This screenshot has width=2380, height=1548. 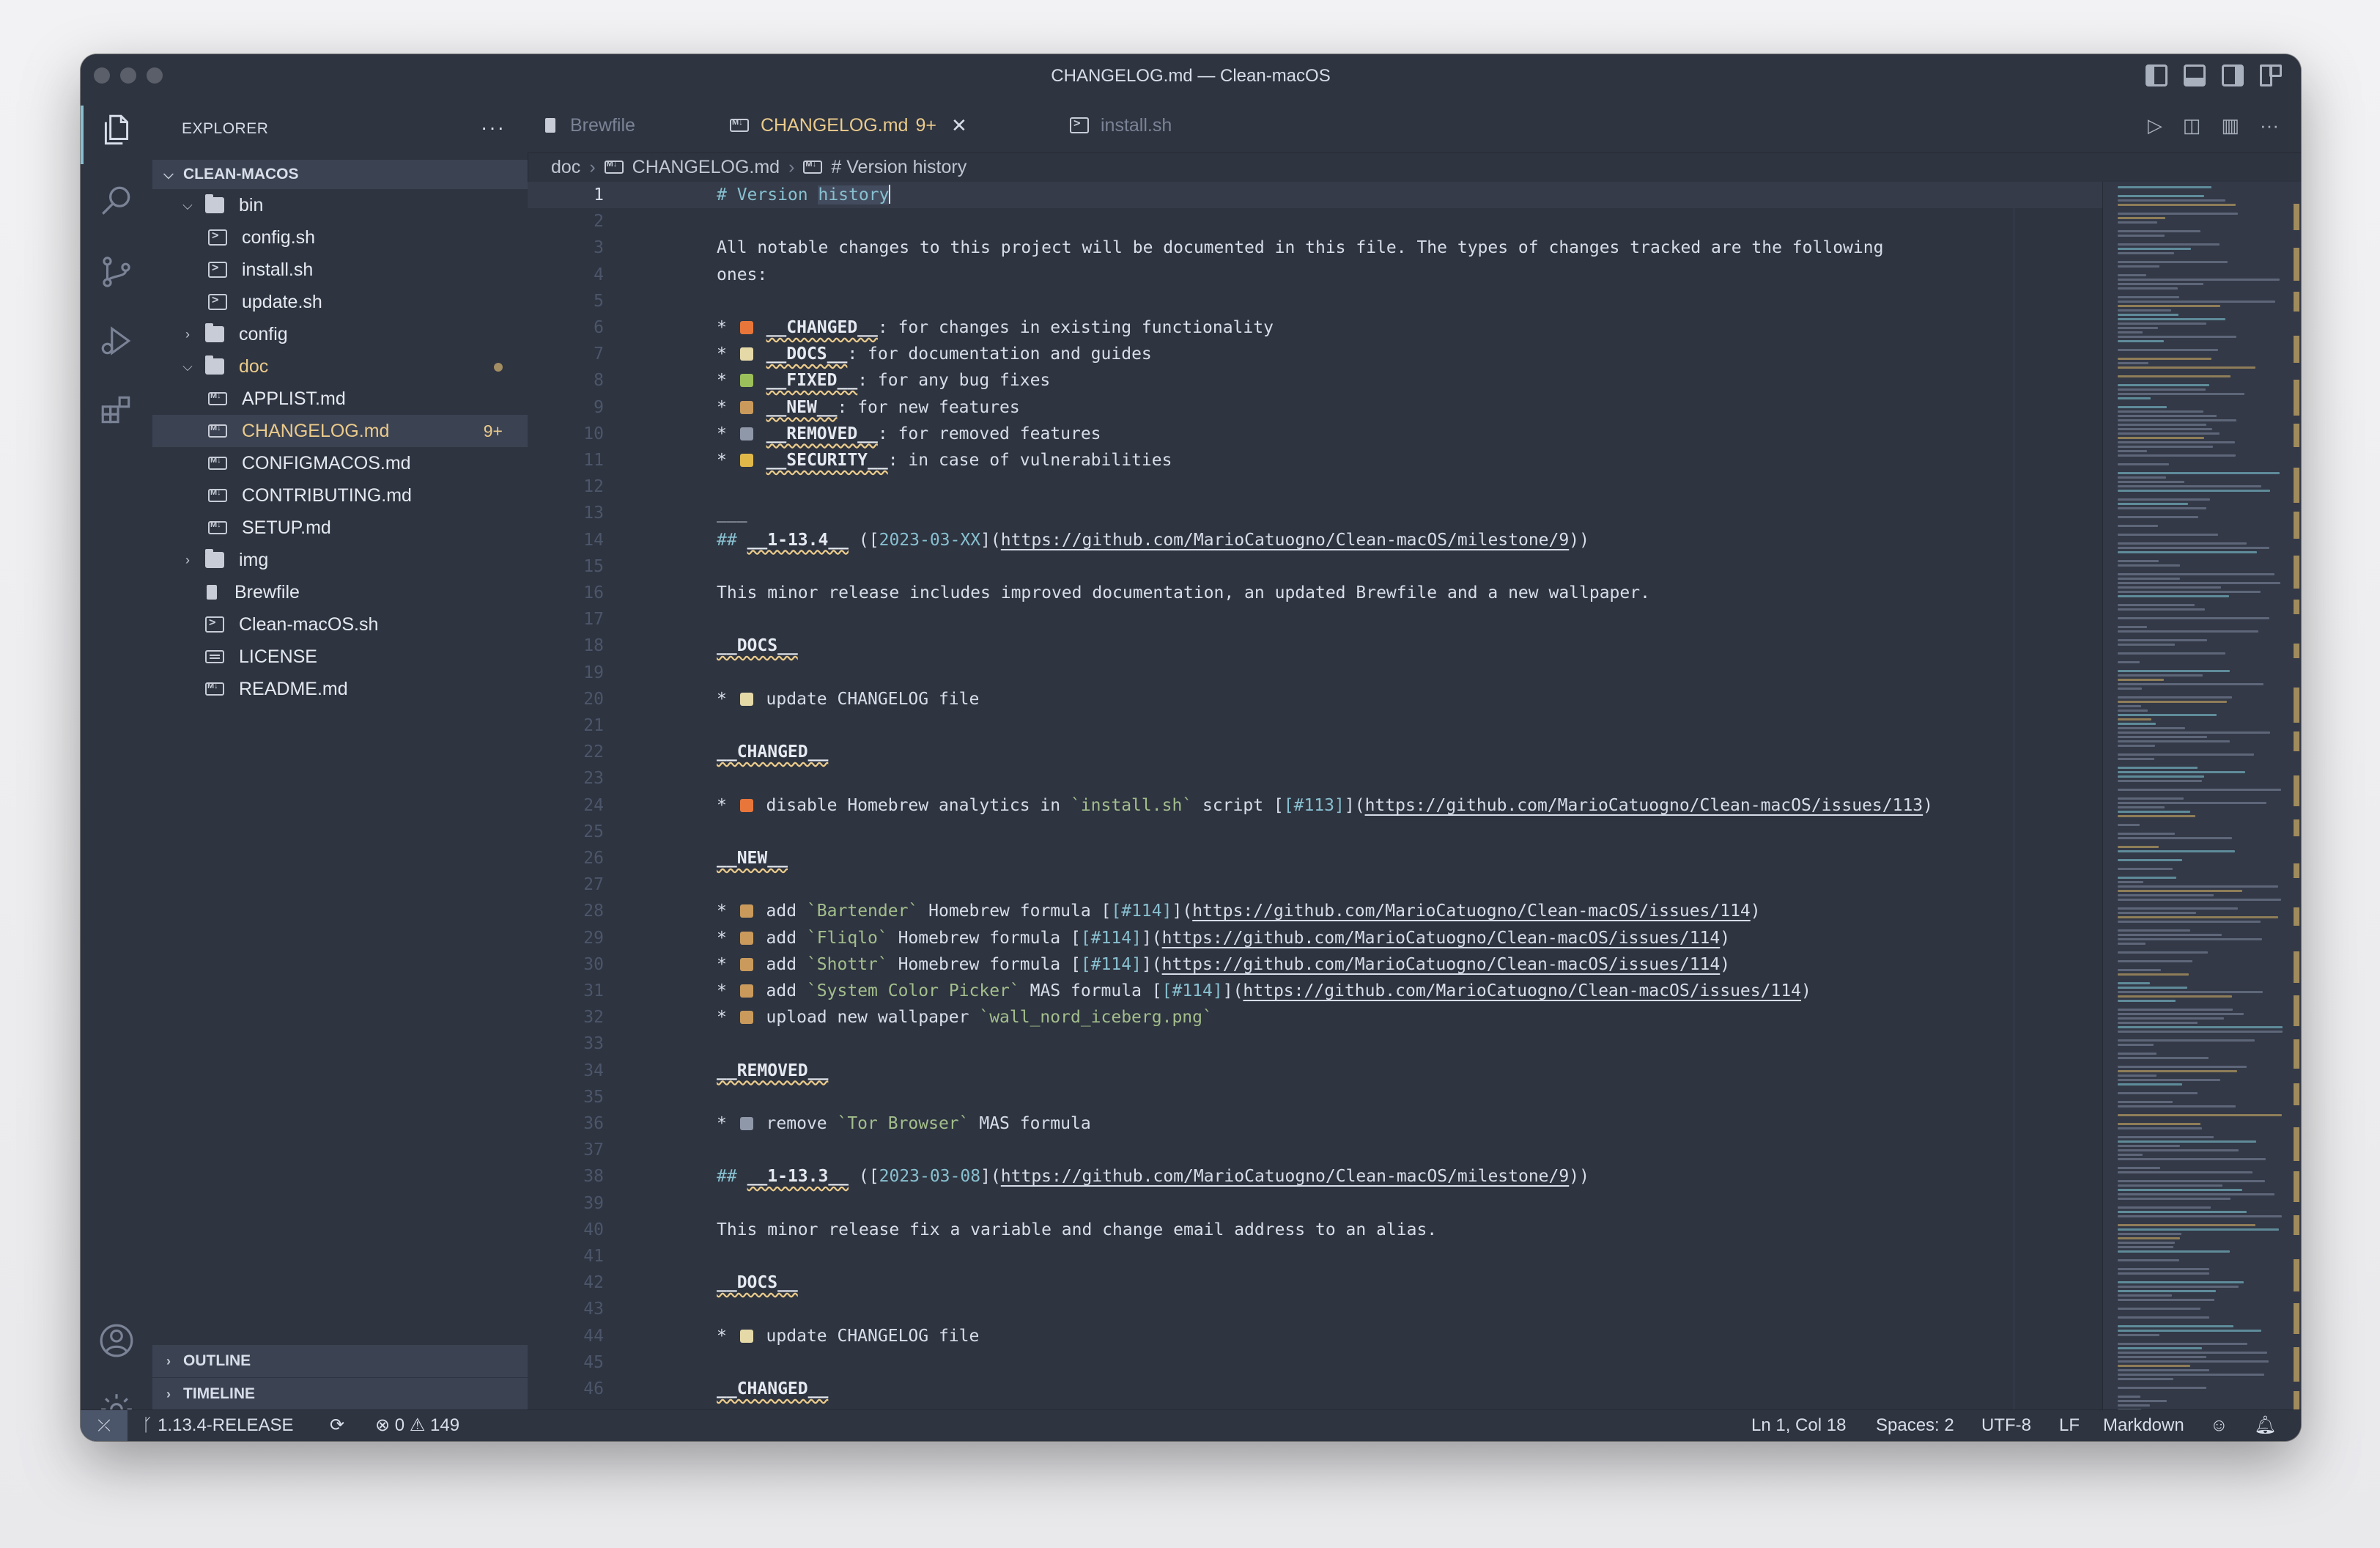 What do you see at coordinates (340, 657) in the screenshot?
I see `file-item: LICENSE` at bounding box center [340, 657].